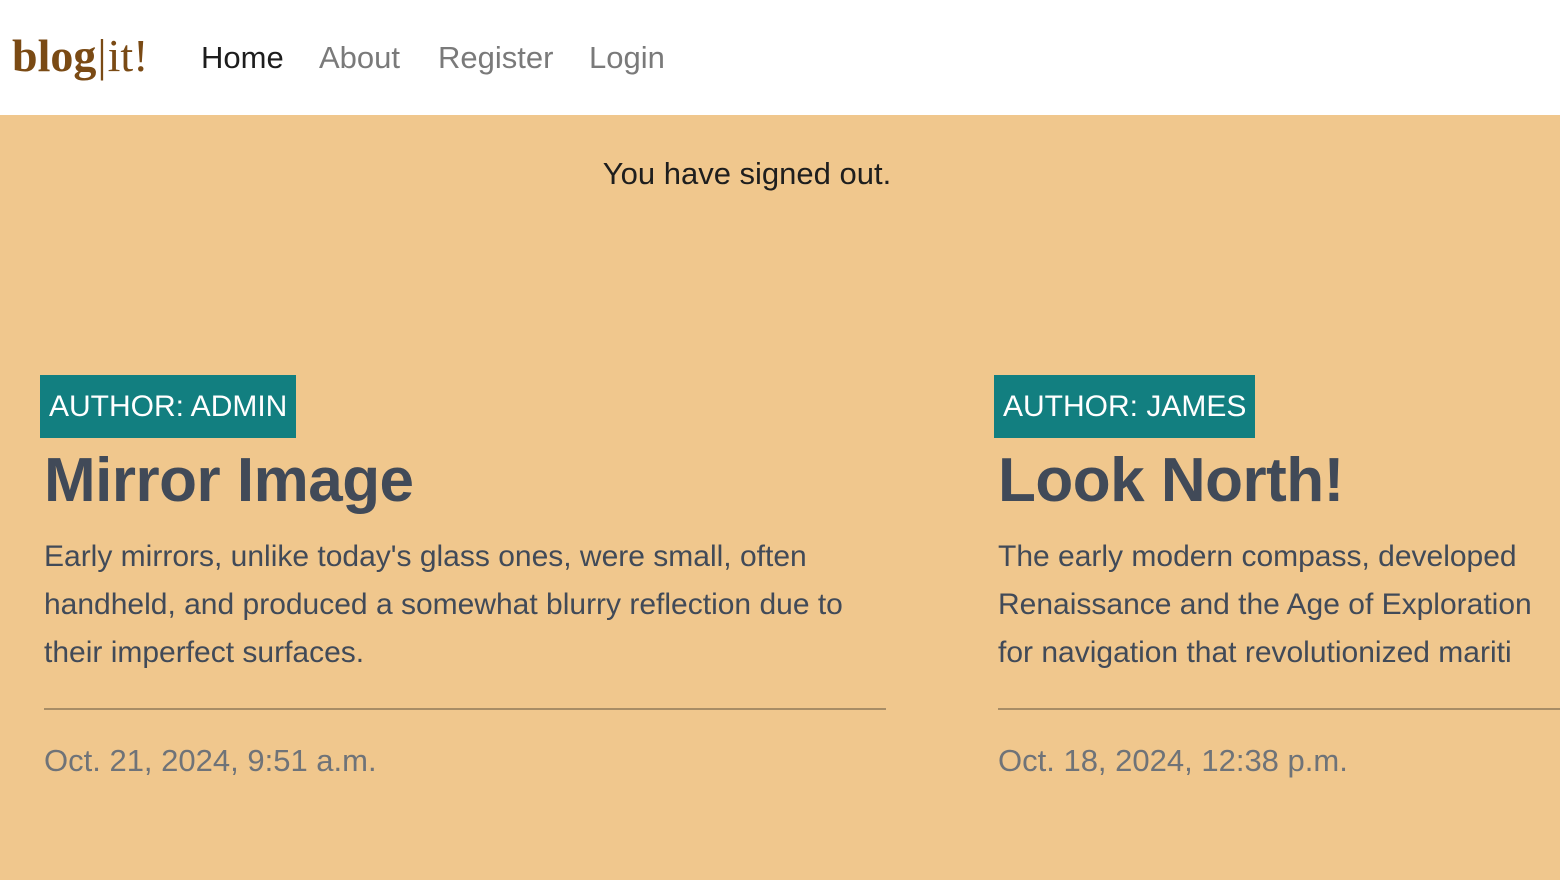  Describe the element at coordinates (780, 57) in the screenshot. I see `navbar: blog|it! Home About Register Login` at that location.